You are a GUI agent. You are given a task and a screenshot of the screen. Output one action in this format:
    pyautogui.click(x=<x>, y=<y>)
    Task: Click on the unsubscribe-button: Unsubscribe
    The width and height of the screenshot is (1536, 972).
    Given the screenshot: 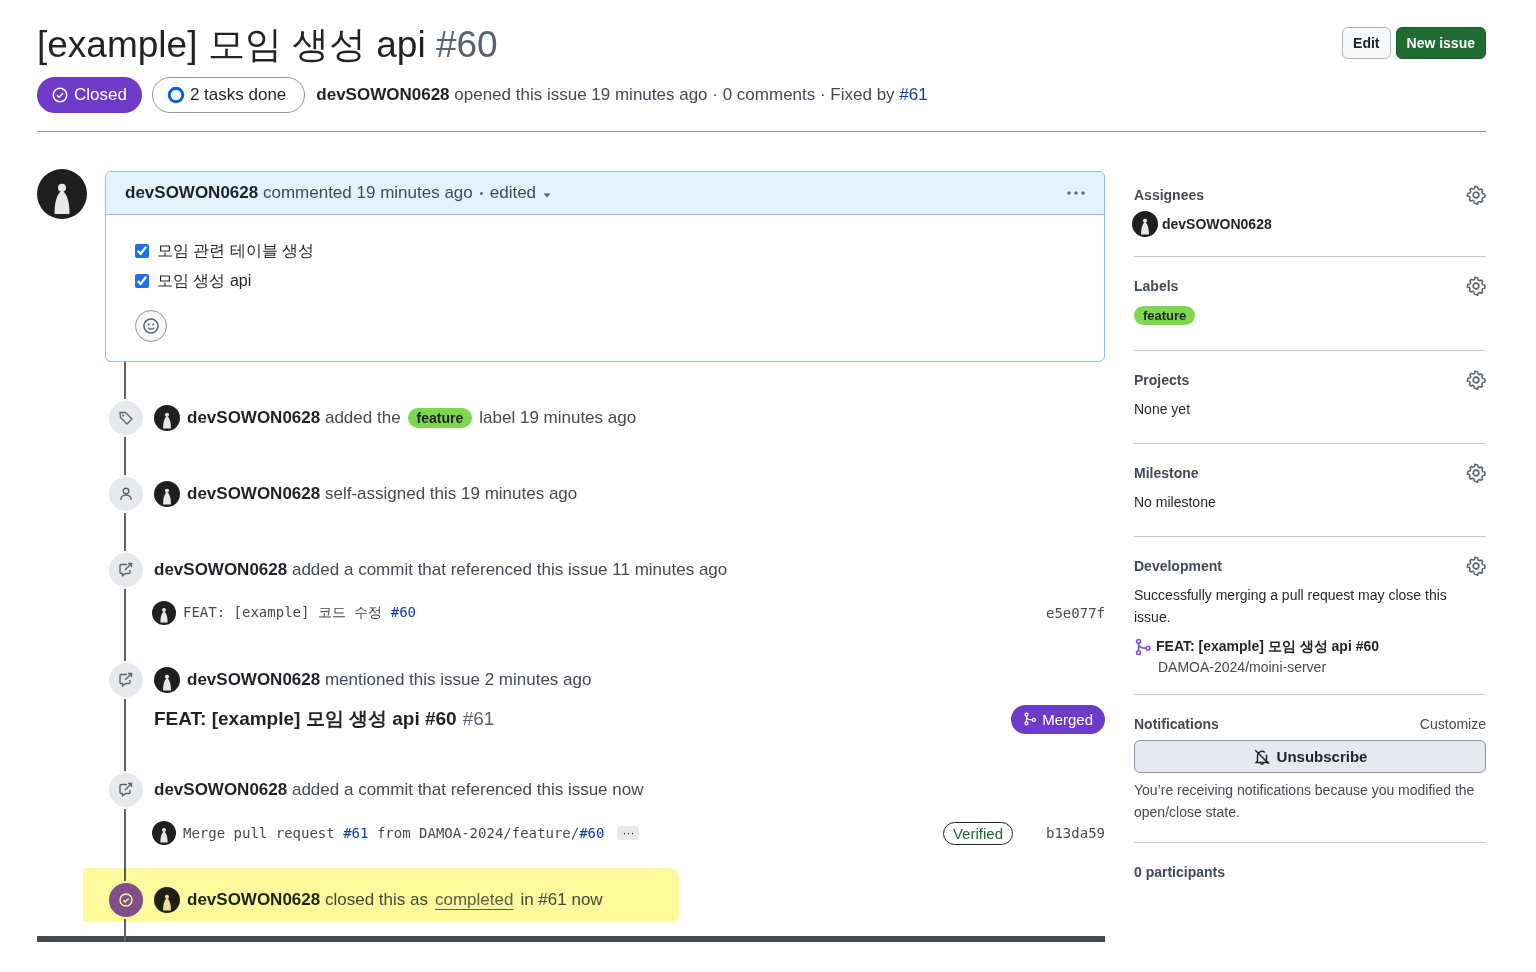 What is the action you would take?
    pyautogui.click(x=1310, y=756)
    